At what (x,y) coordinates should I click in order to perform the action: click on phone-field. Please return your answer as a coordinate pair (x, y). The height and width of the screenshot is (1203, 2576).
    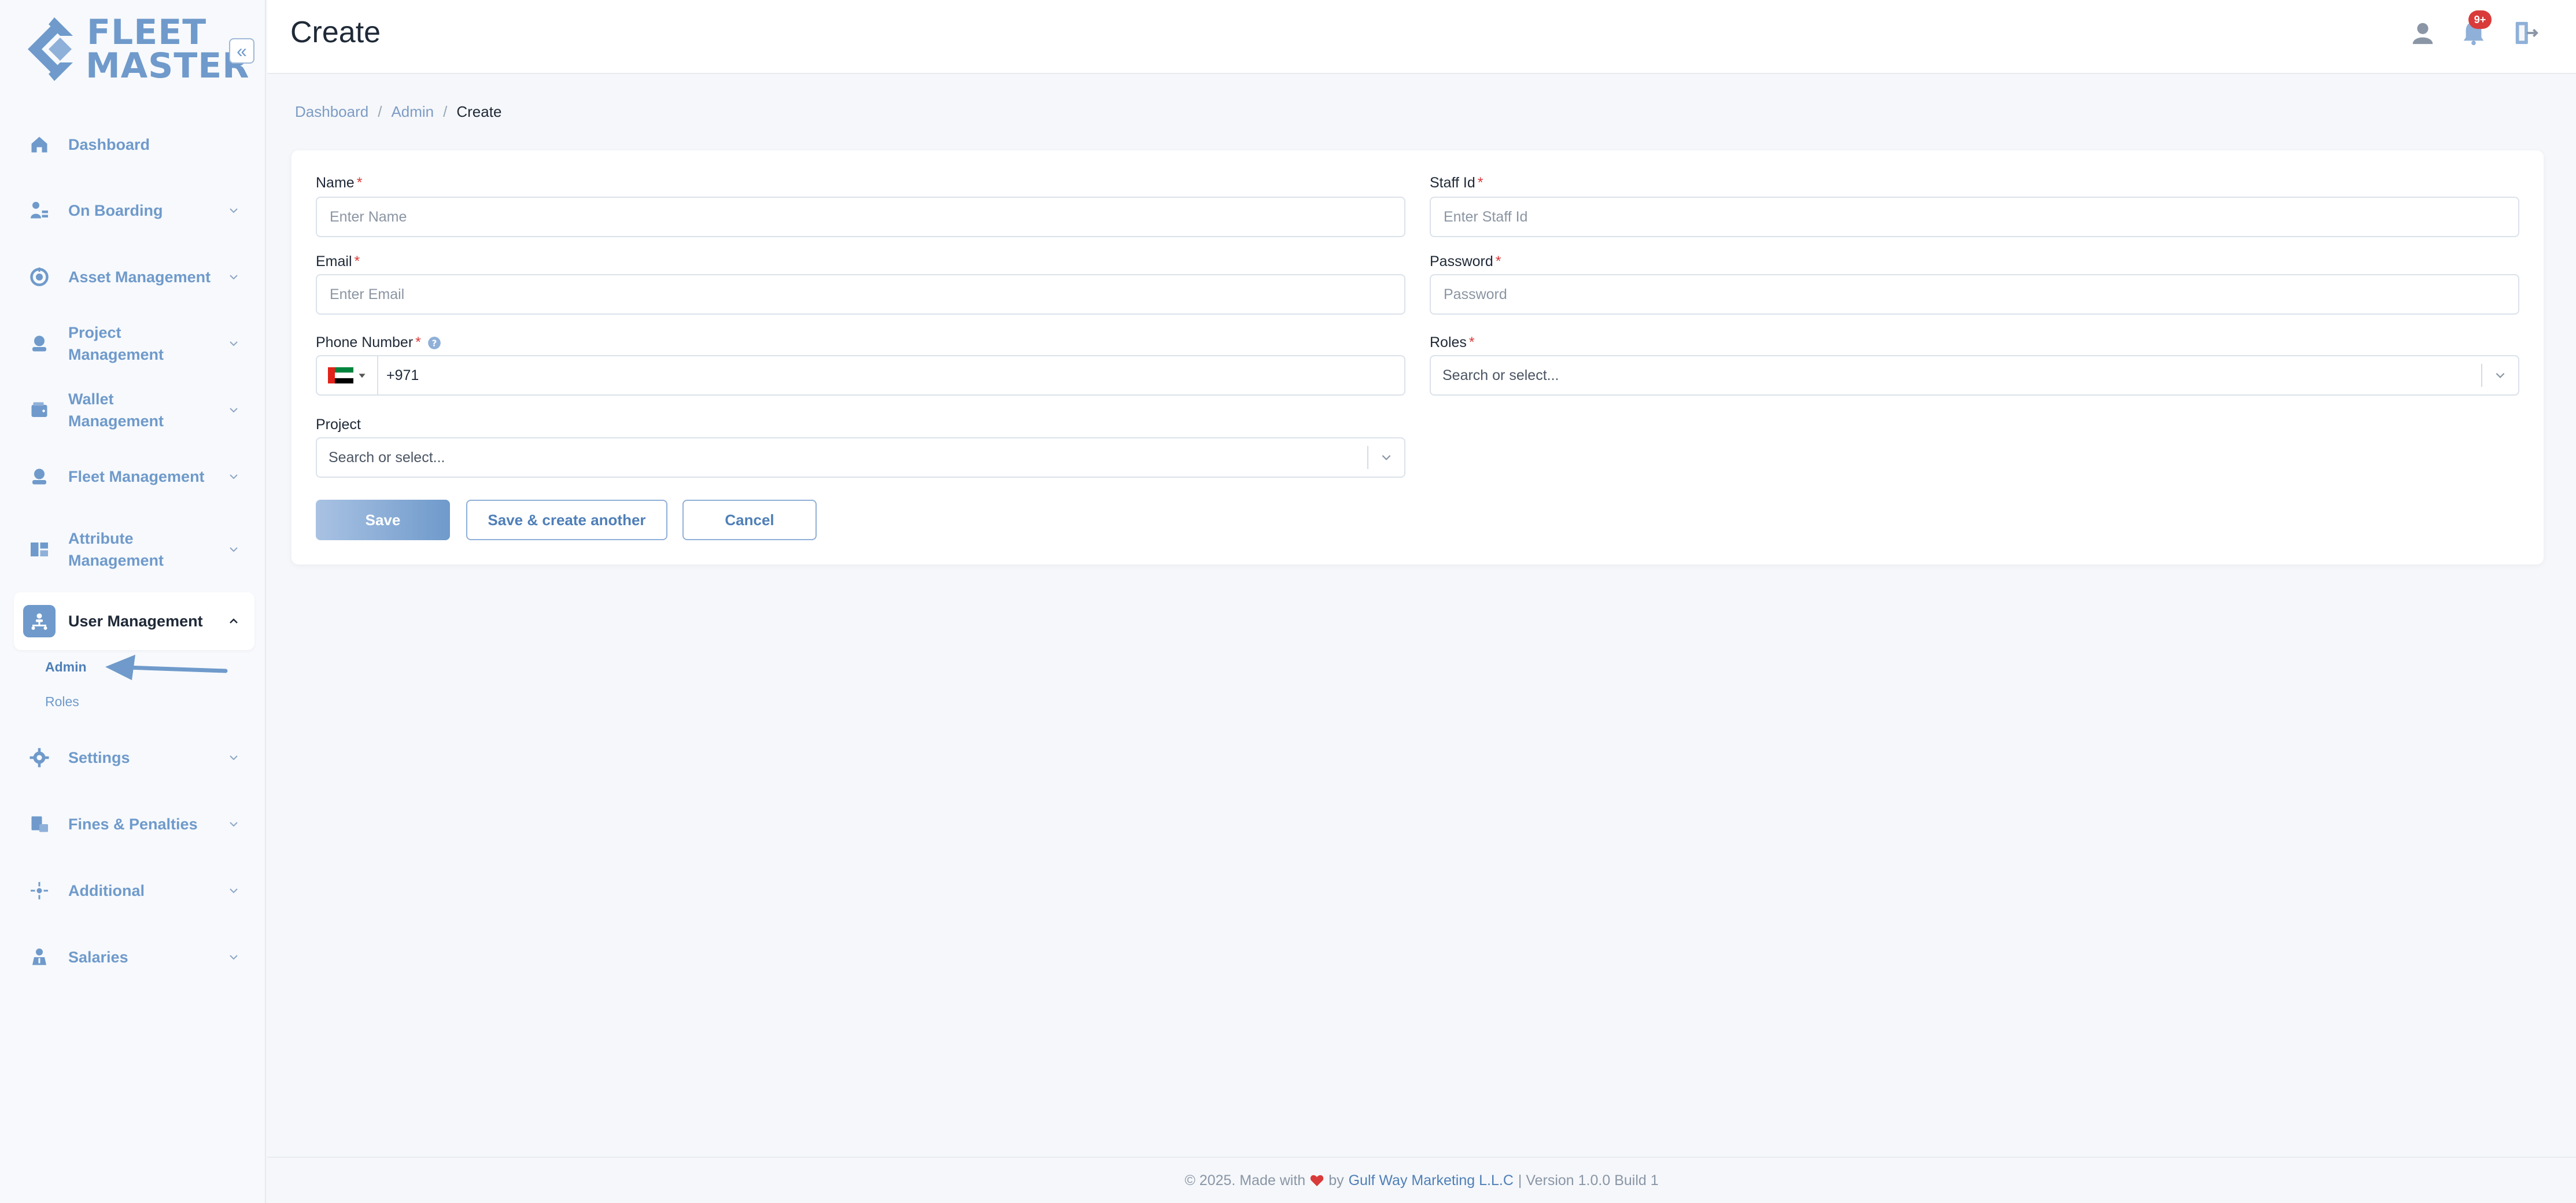
    Looking at the image, I should click on (860, 376).